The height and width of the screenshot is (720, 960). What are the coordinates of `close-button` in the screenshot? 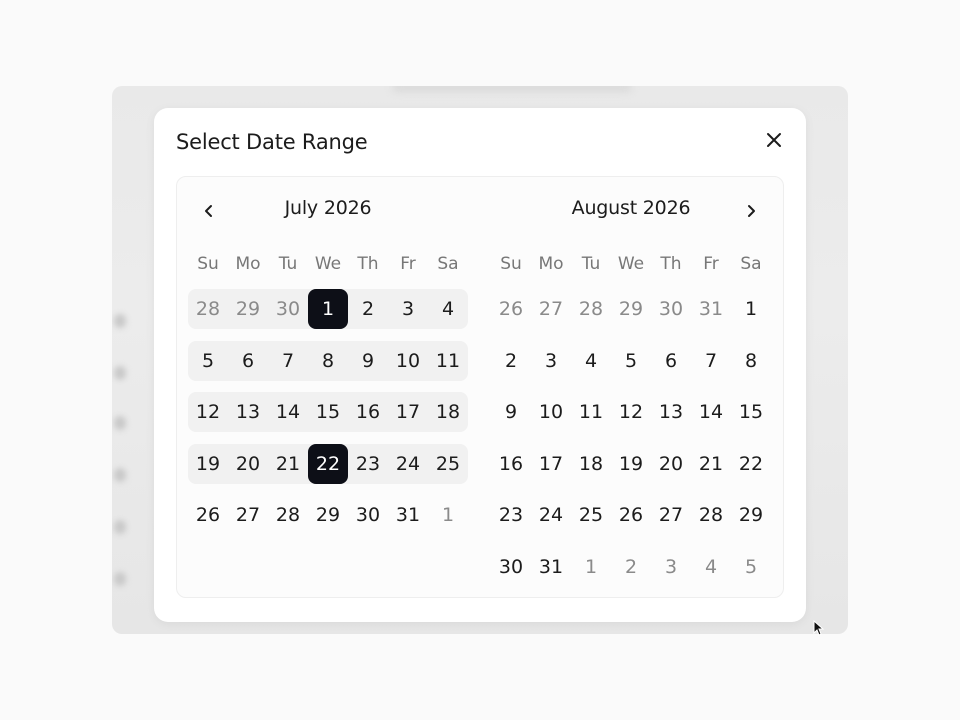 It's located at (774, 140).